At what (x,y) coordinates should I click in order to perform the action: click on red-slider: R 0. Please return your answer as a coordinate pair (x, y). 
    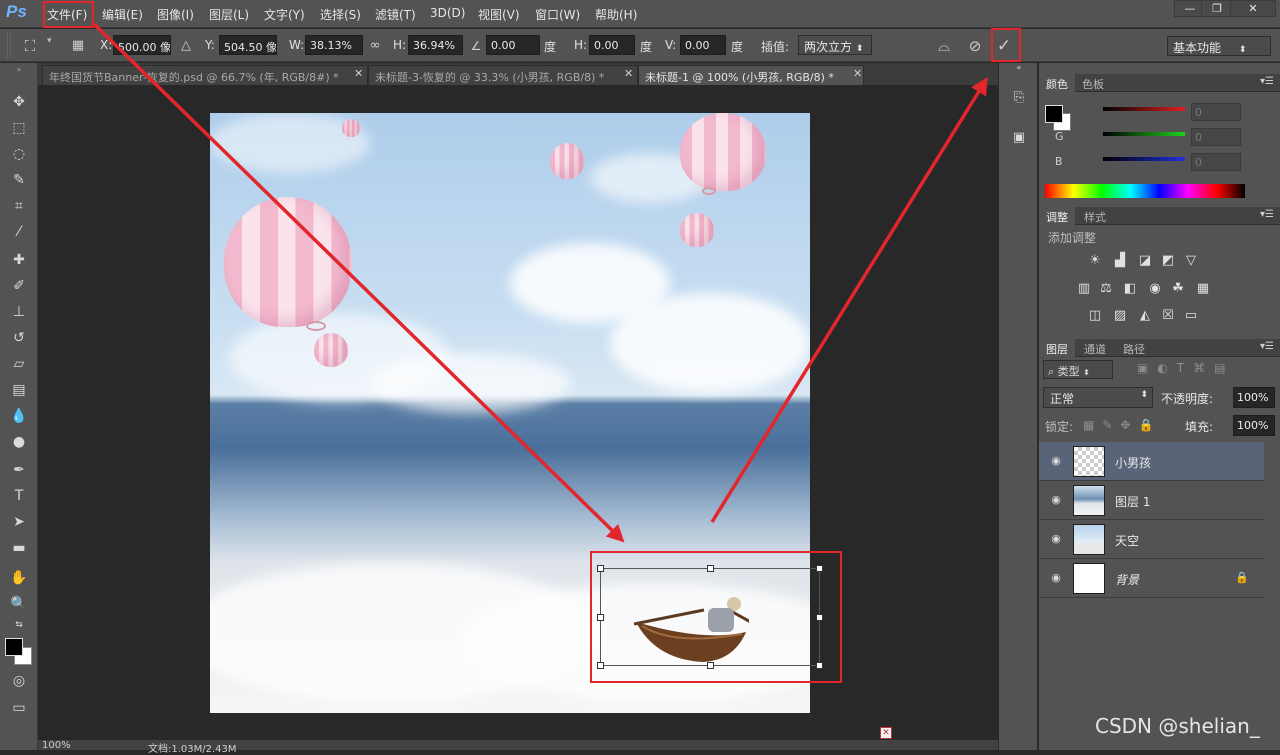
    Looking at the image, I should click on (1143, 114).